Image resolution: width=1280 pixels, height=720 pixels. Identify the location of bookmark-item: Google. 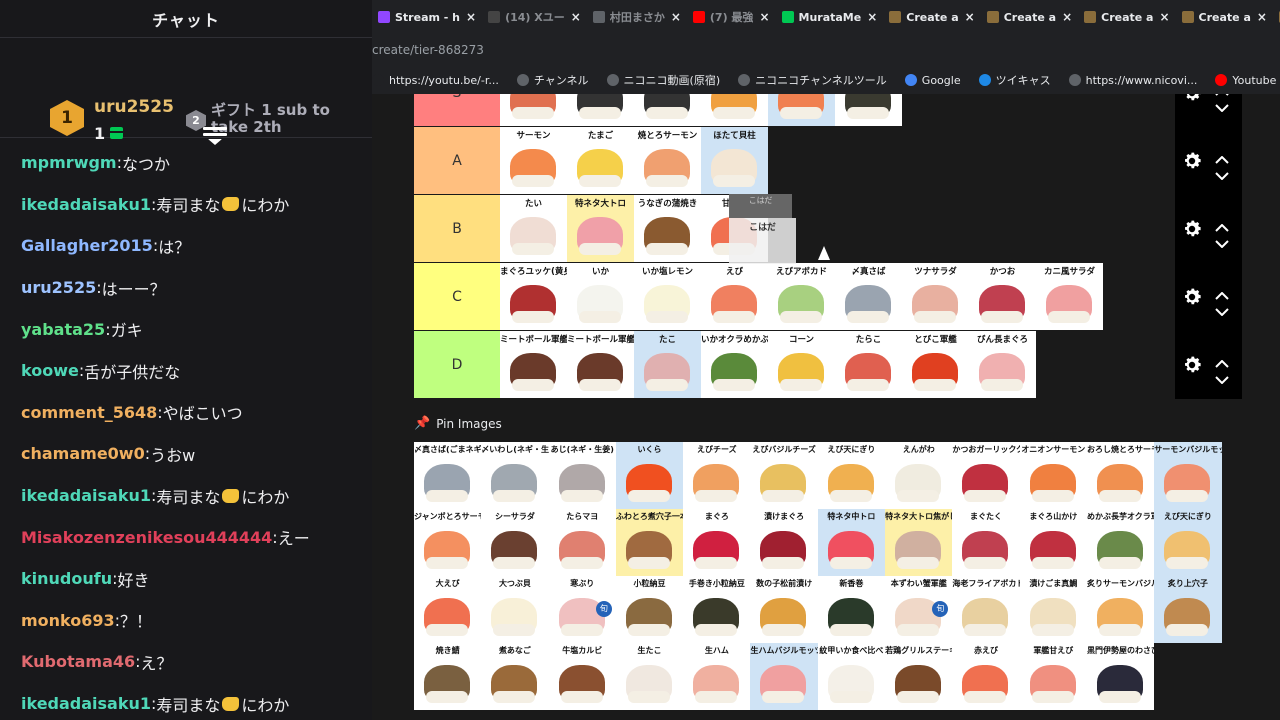
(932, 80).